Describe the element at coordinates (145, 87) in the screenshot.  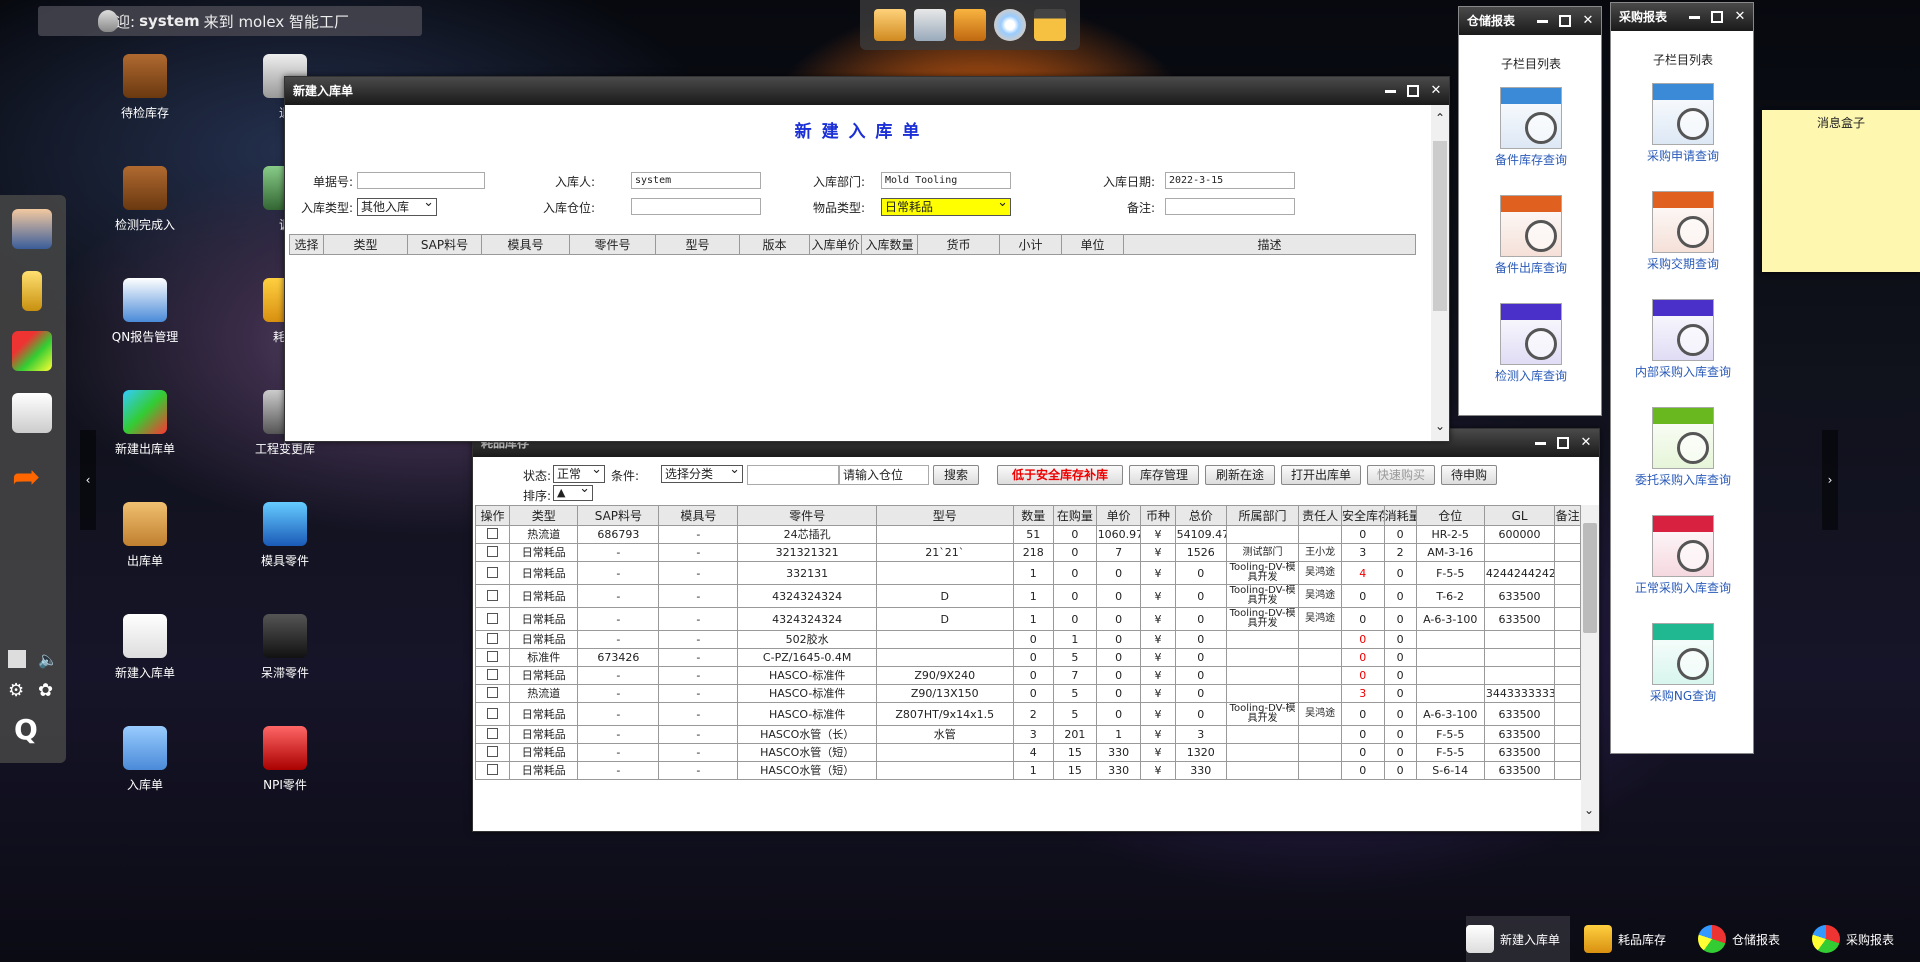
I see `desktop-icon-pending-stock: 待检库存` at that location.